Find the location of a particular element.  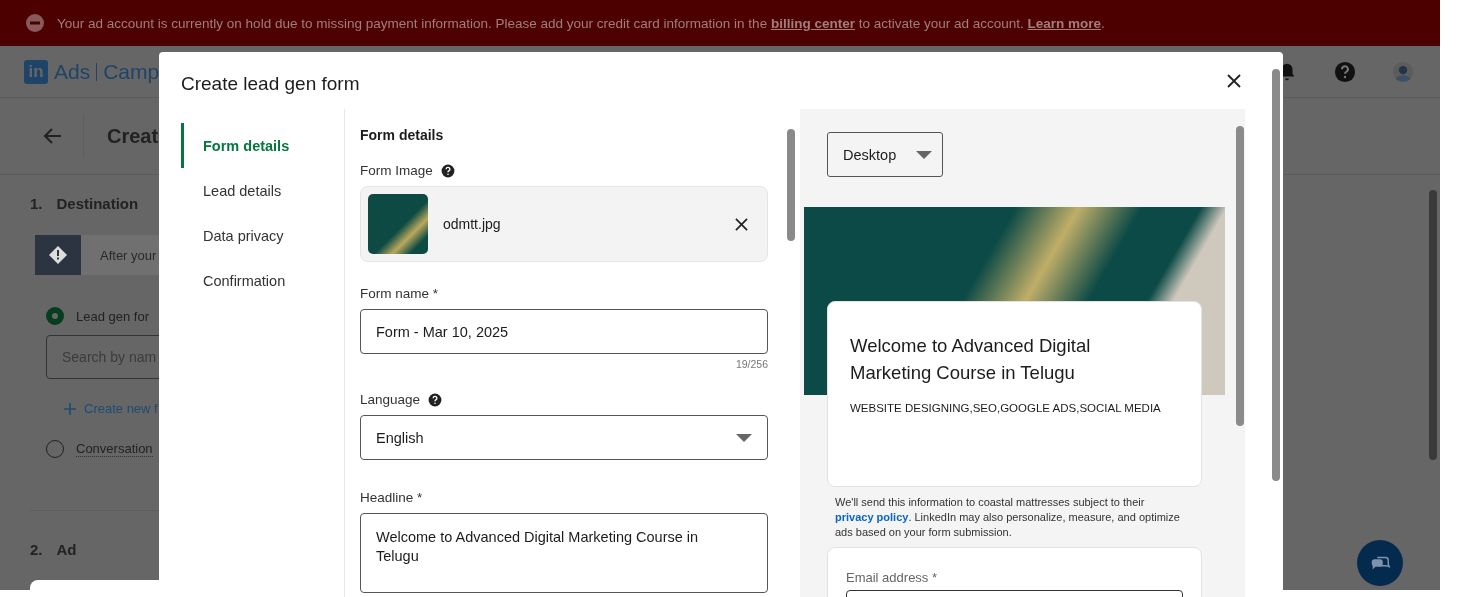

option-label: Conversation is located at coordinates (114, 449).